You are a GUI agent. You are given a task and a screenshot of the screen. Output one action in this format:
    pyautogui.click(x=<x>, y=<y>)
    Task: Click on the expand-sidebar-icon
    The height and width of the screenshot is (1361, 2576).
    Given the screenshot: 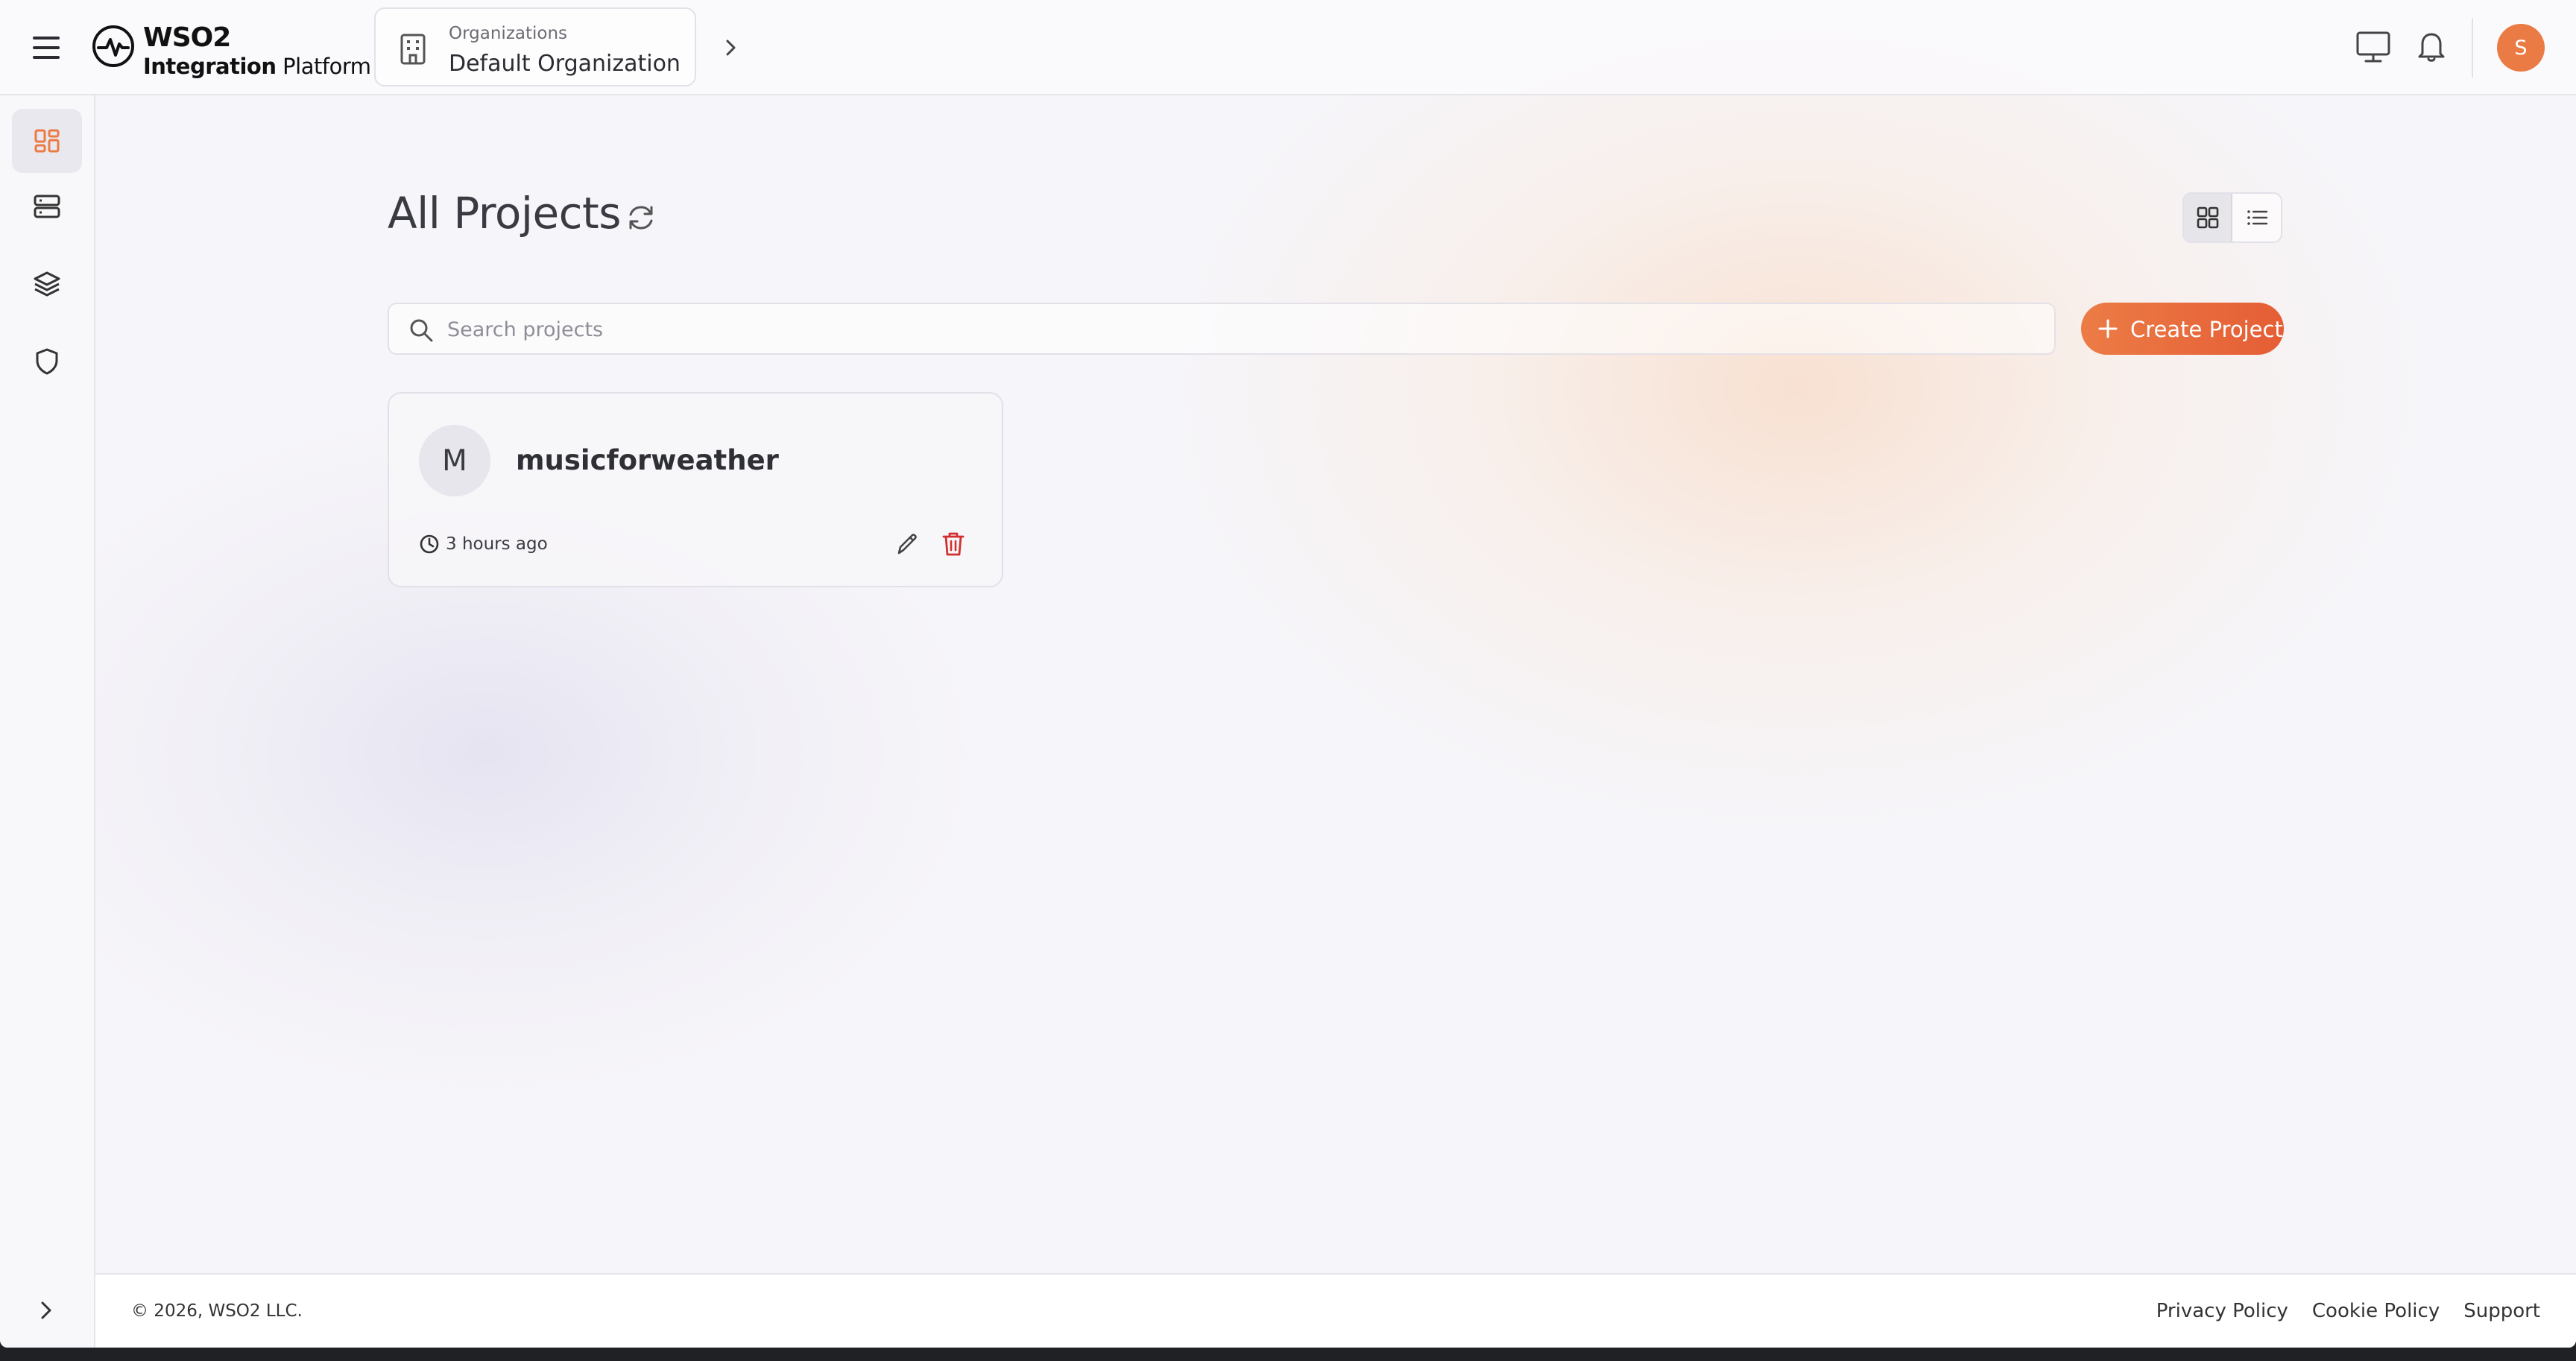 What is the action you would take?
    pyautogui.click(x=46, y=1310)
    